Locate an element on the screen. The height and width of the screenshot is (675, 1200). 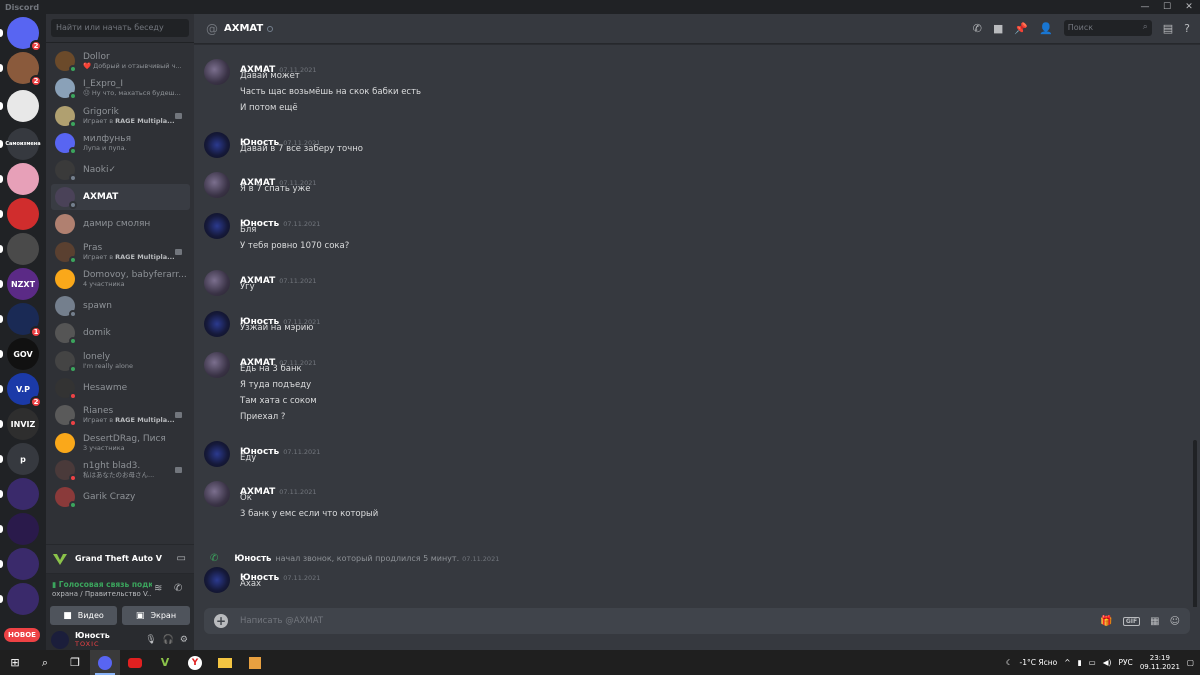
screen-share-icon: ▭ is located at coordinates (185, 558).